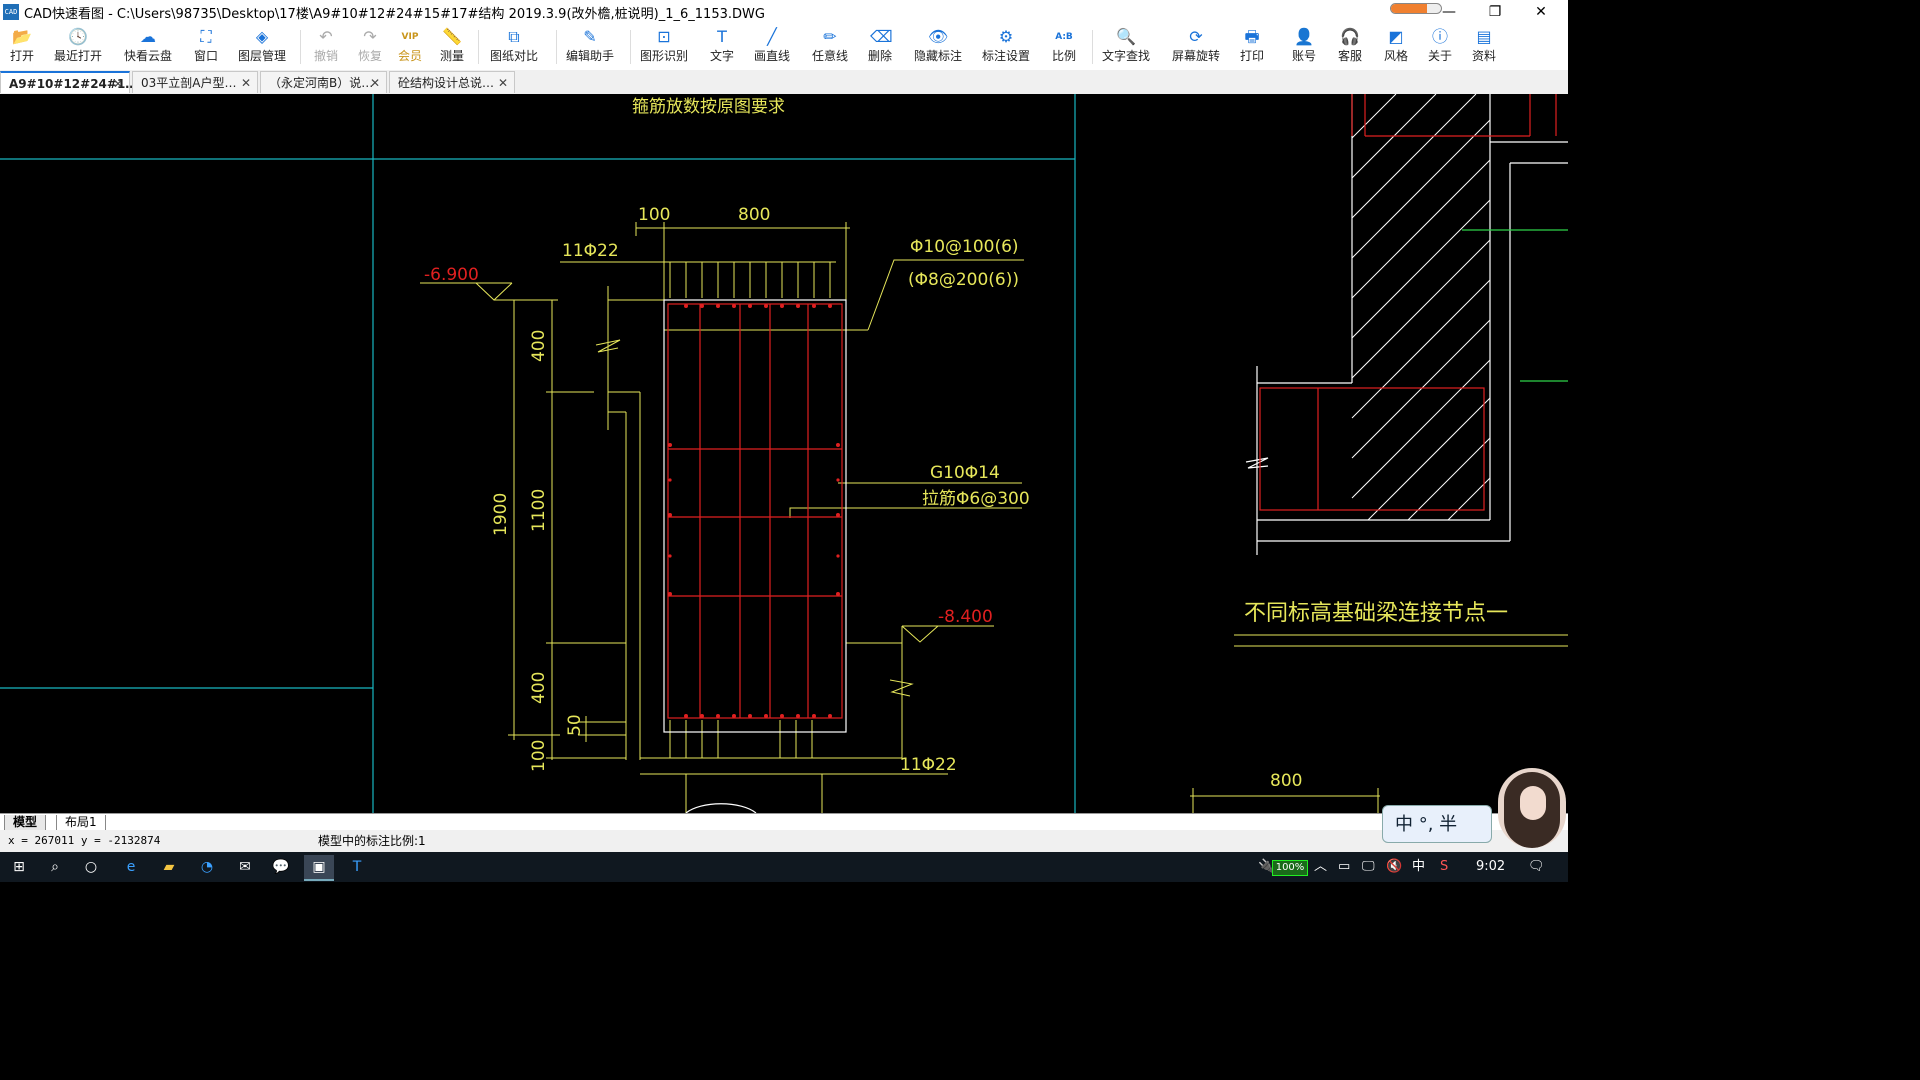 Image resolution: width=1920 pixels, height=1080 pixels. What do you see at coordinates (452, 82) in the screenshot?
I see `tab-document-4: 砼结构设计总说… ✕` at bounding box center [452, 82].